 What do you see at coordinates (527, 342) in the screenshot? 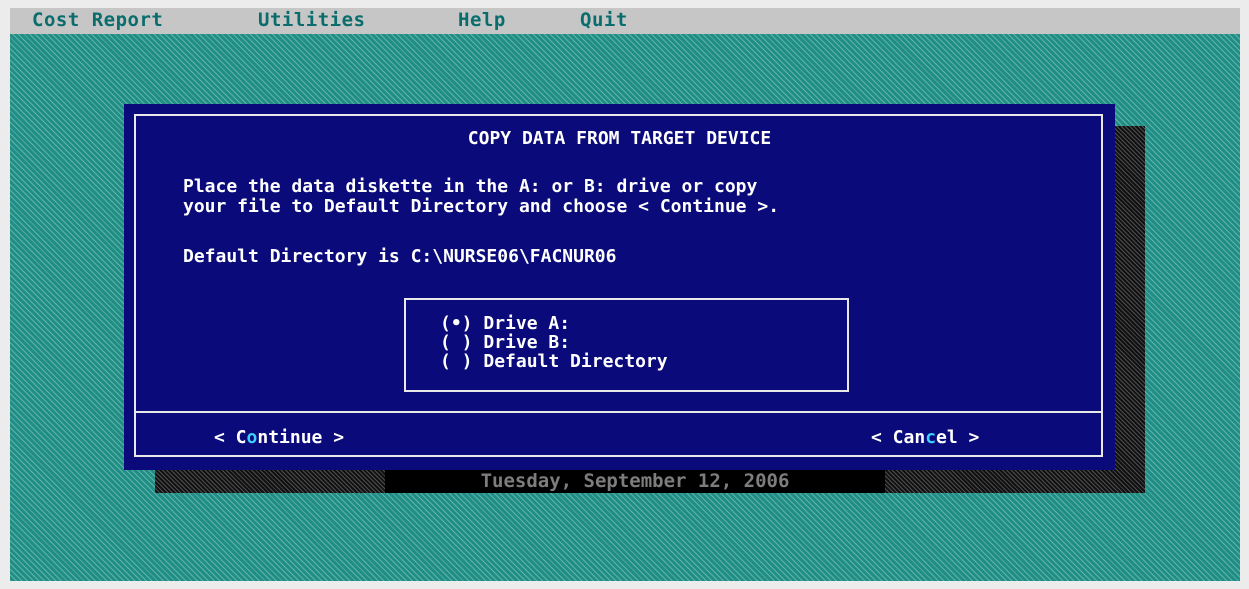
I see `option-label: Drive B:` at bounding box center [527, 342].